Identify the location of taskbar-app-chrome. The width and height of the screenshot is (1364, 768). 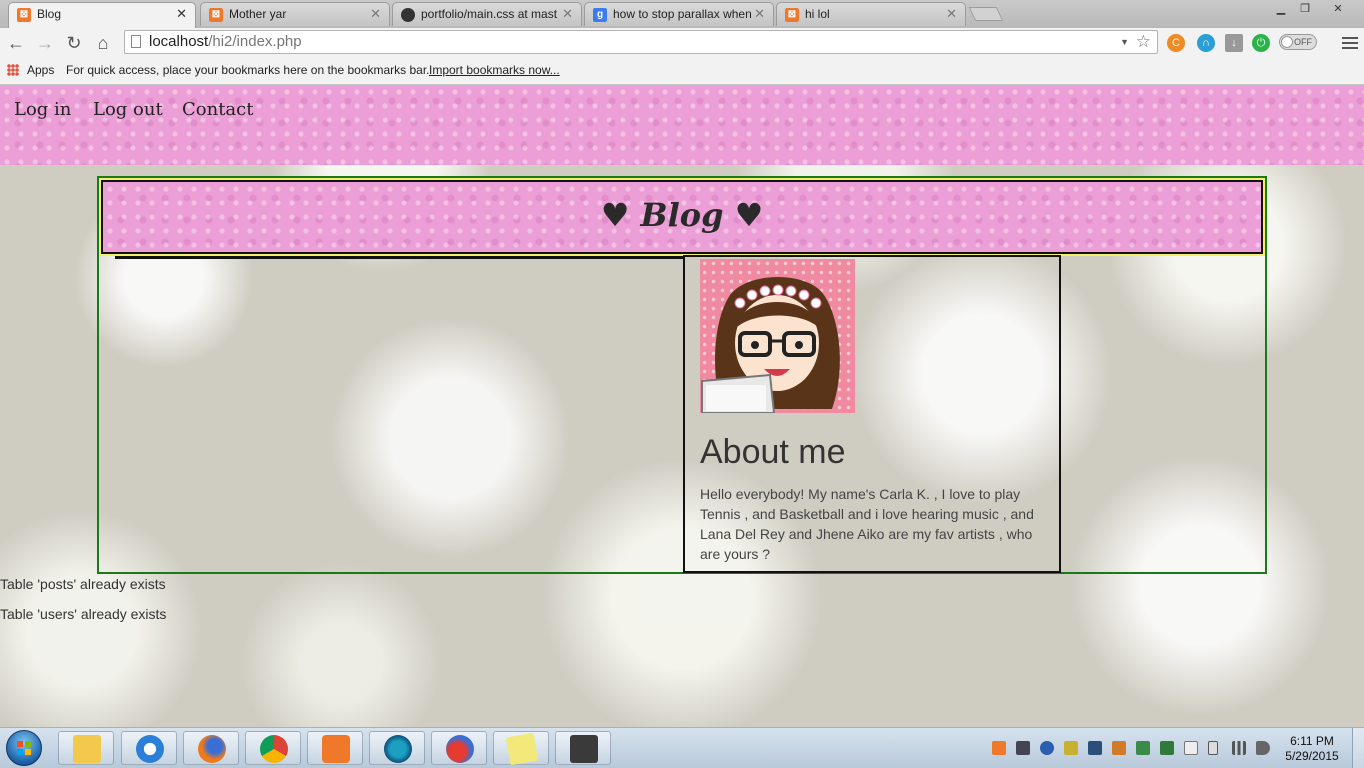
(273, 748).